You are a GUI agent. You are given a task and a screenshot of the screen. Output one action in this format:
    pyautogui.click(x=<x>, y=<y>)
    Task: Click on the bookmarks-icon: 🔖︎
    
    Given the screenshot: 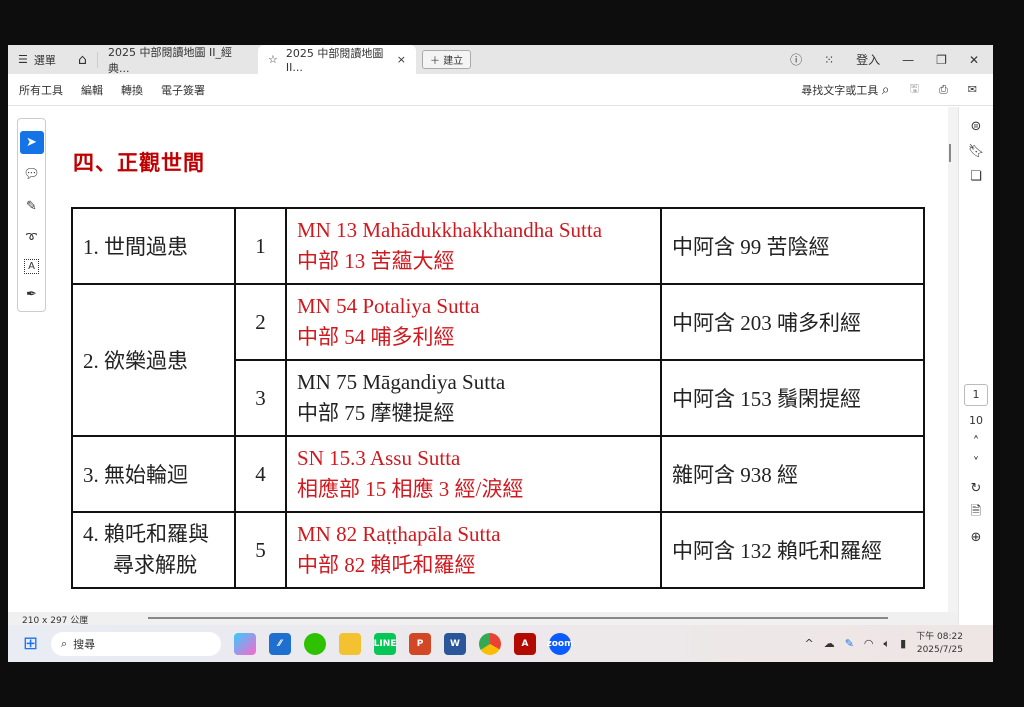 What is the action you would take?
    pyautogui.click(x=976, y=151)
    